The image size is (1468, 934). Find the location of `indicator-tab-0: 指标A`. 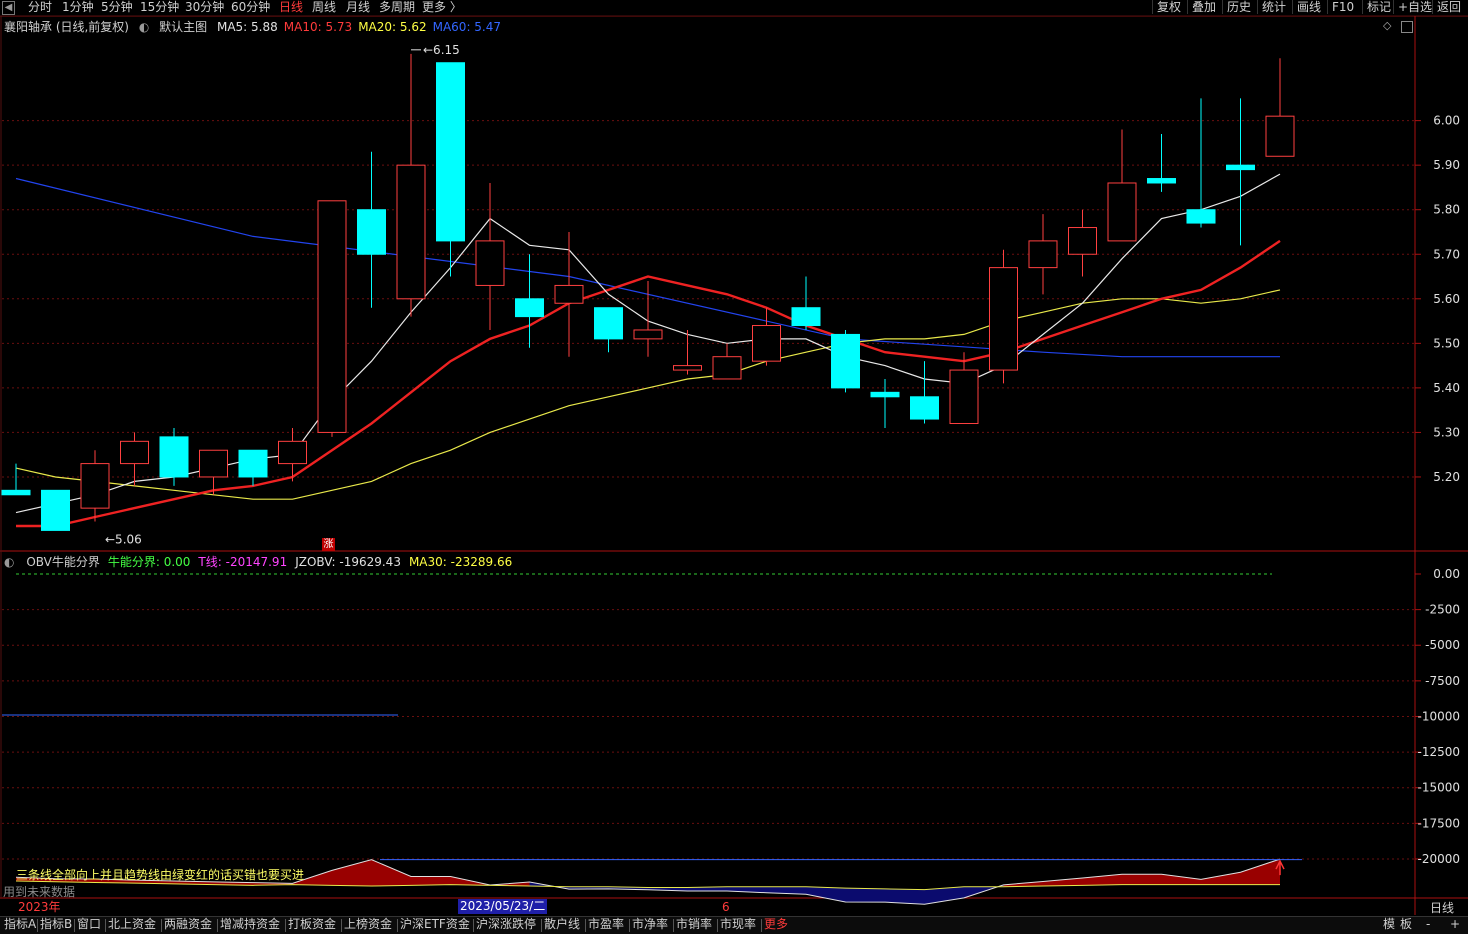

indicator-tab-0: 指标A is located at coordinates (20, 924).